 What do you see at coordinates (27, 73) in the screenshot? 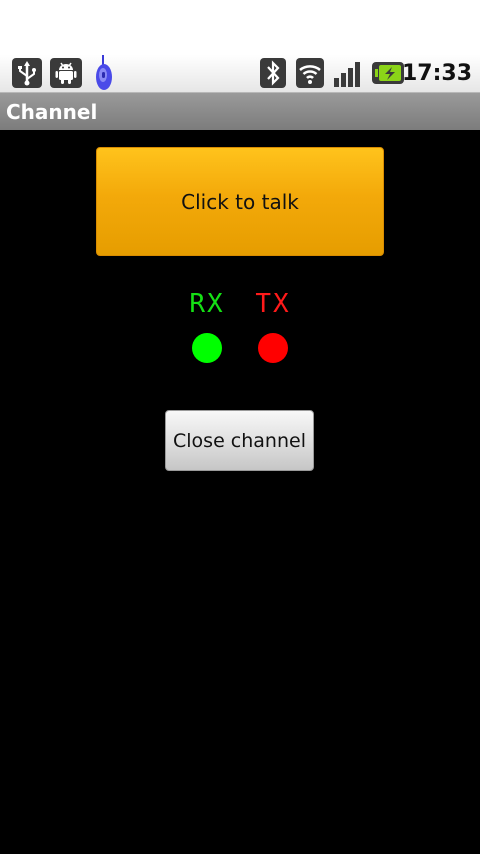
I see `usb-icon` at bounding box center [27, 73].